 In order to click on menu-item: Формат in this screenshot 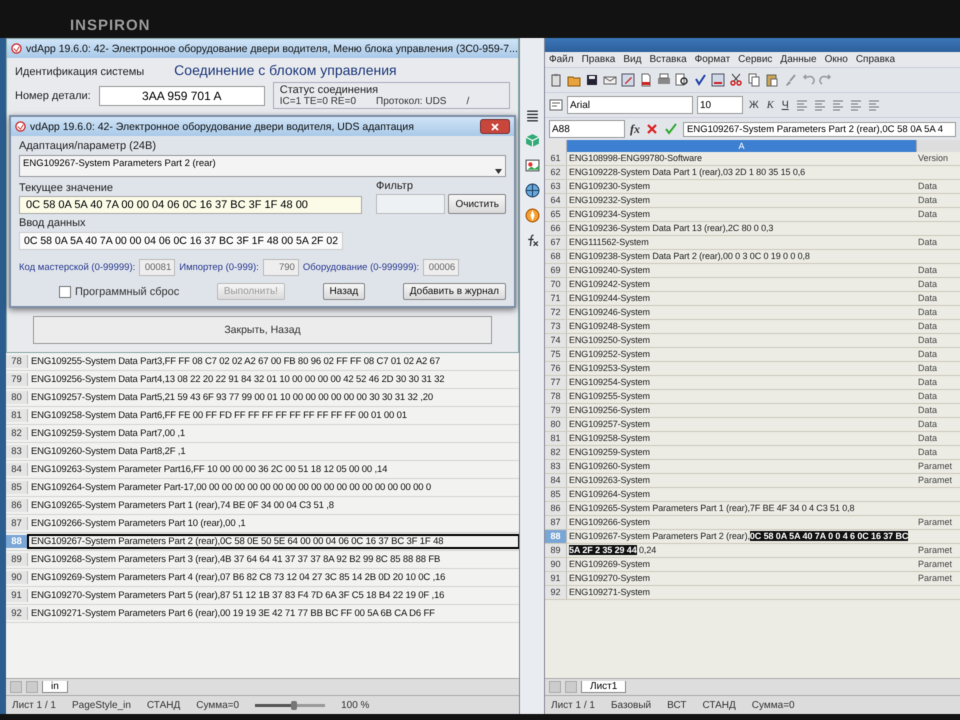, I will do `click(712, 59)`.